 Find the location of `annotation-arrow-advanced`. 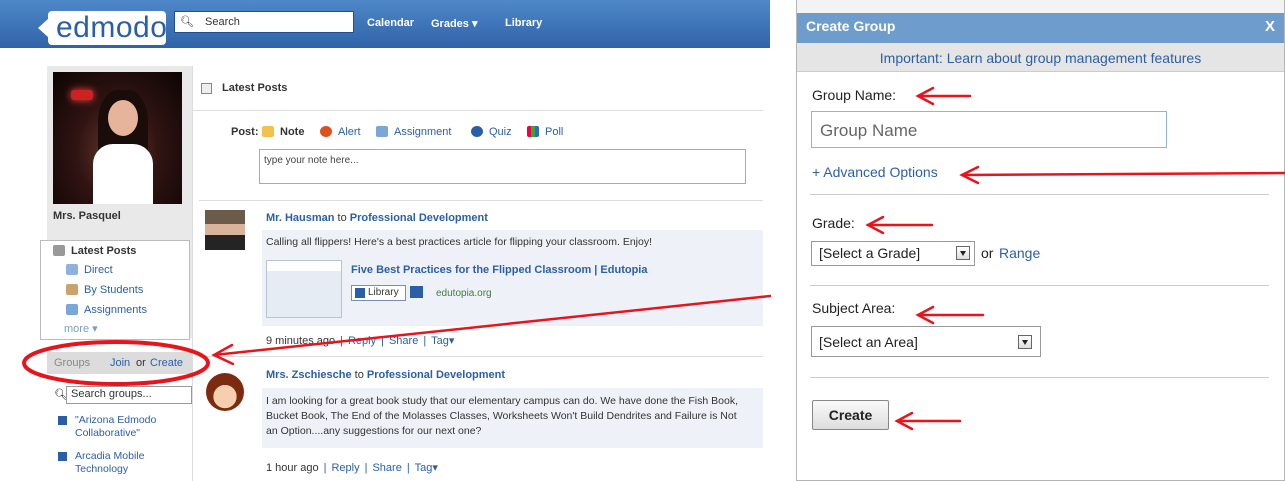

annotation-arrow-advanced is located at coordinates (1122, 174).